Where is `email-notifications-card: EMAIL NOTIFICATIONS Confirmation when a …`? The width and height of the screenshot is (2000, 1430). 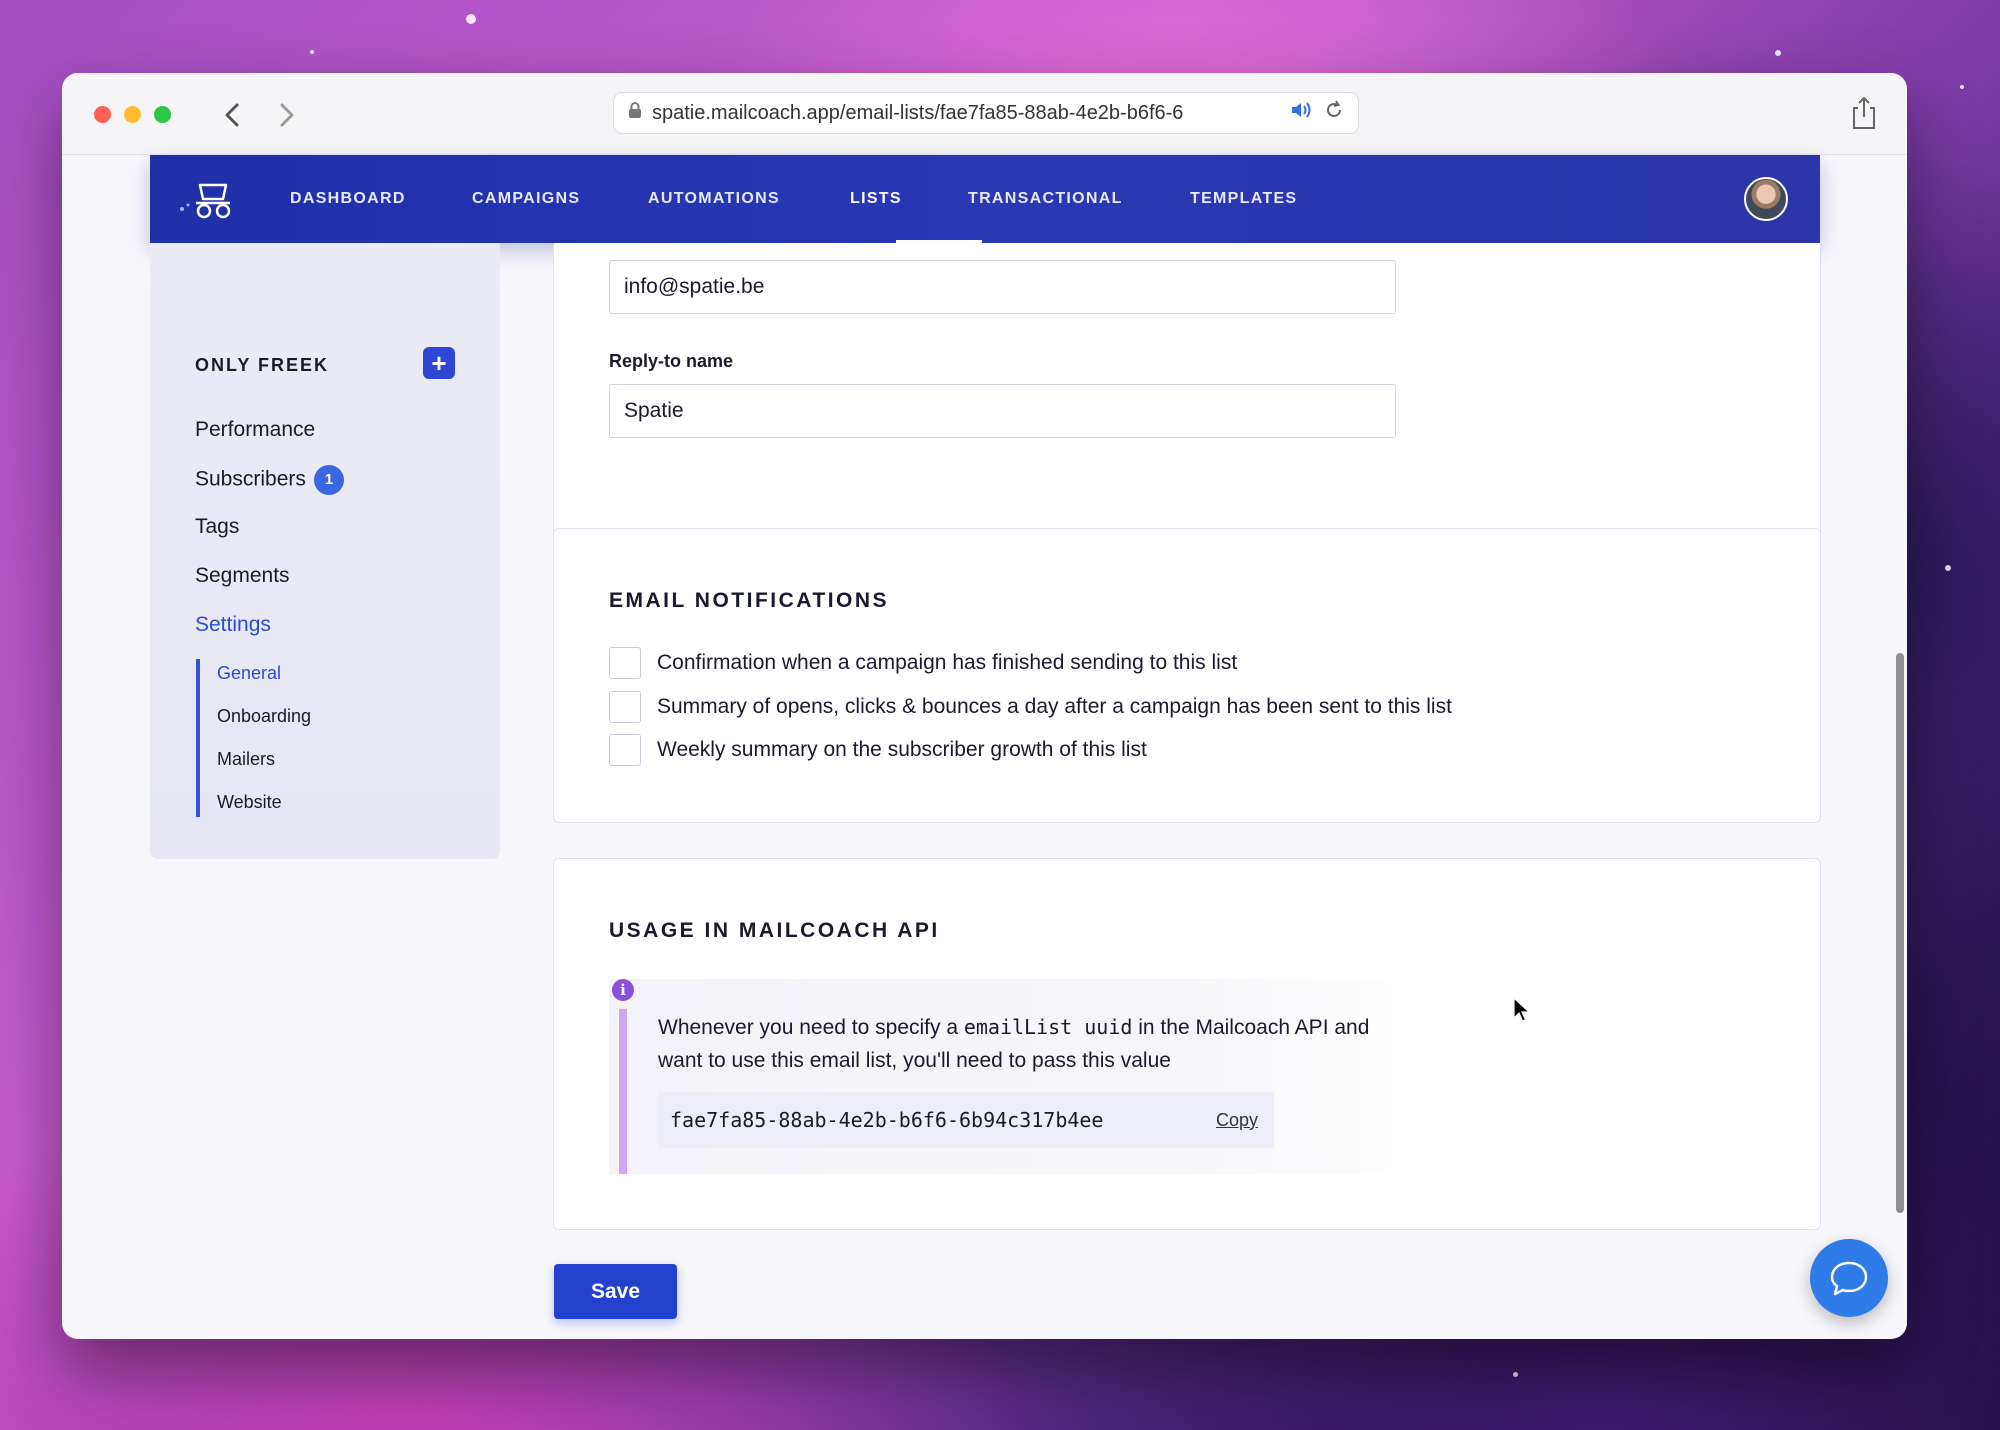
email-notifications-card: EMAIL NOTIFICATIONS Confirmation when a … is located at coordinates (1187, 675).